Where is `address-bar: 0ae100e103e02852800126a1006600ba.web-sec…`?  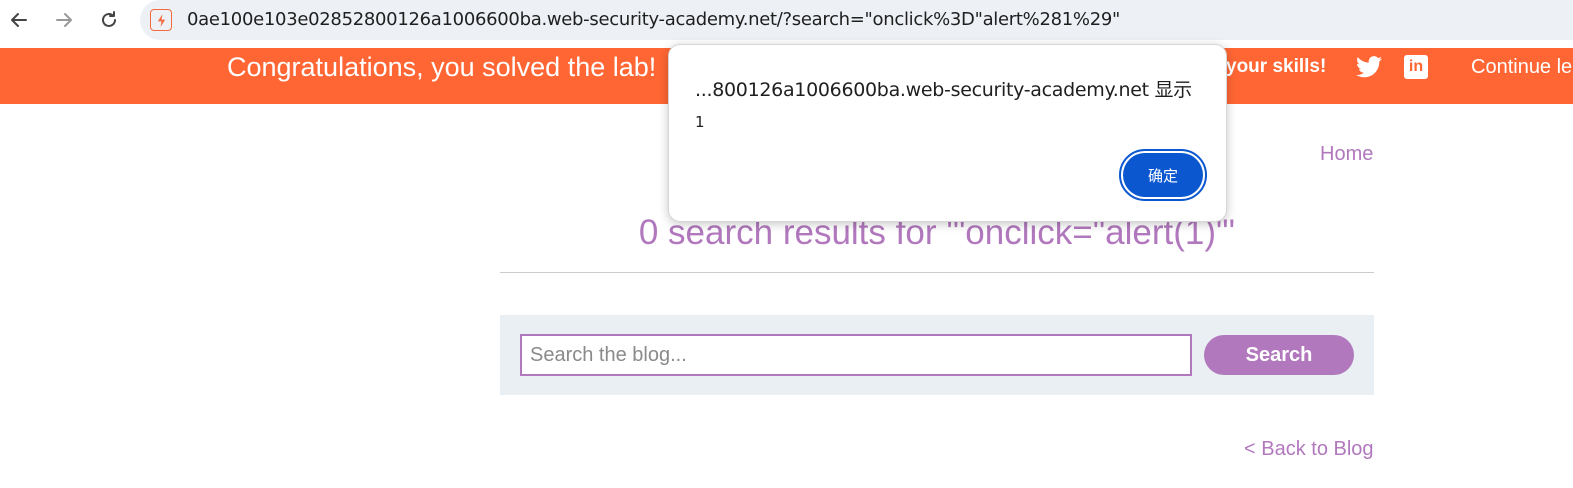
address-bar: 0ae100e103e02852800126a1006600ba.web-sec… is located at coordinates (856, 20).